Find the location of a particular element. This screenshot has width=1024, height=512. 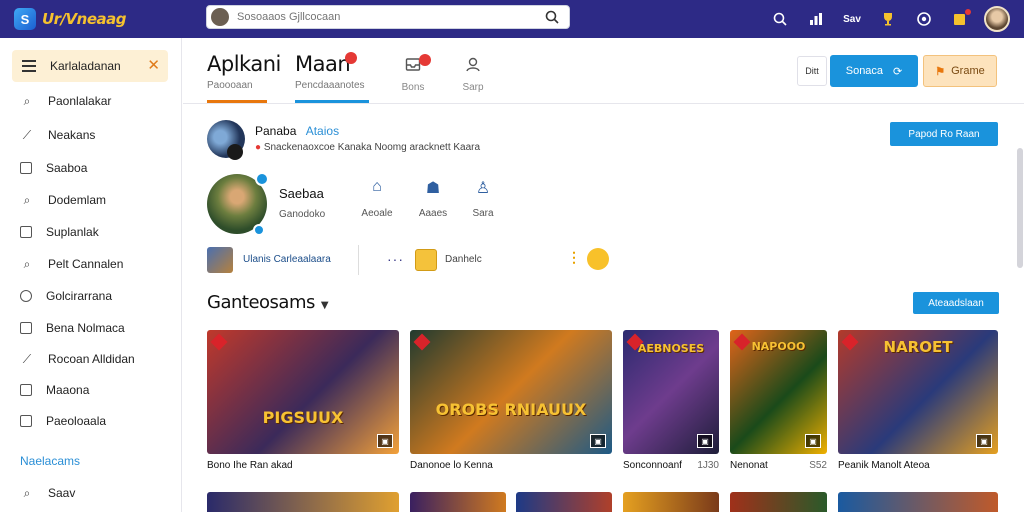

search-icon: ⌕ is located at coordinates (27, 100).